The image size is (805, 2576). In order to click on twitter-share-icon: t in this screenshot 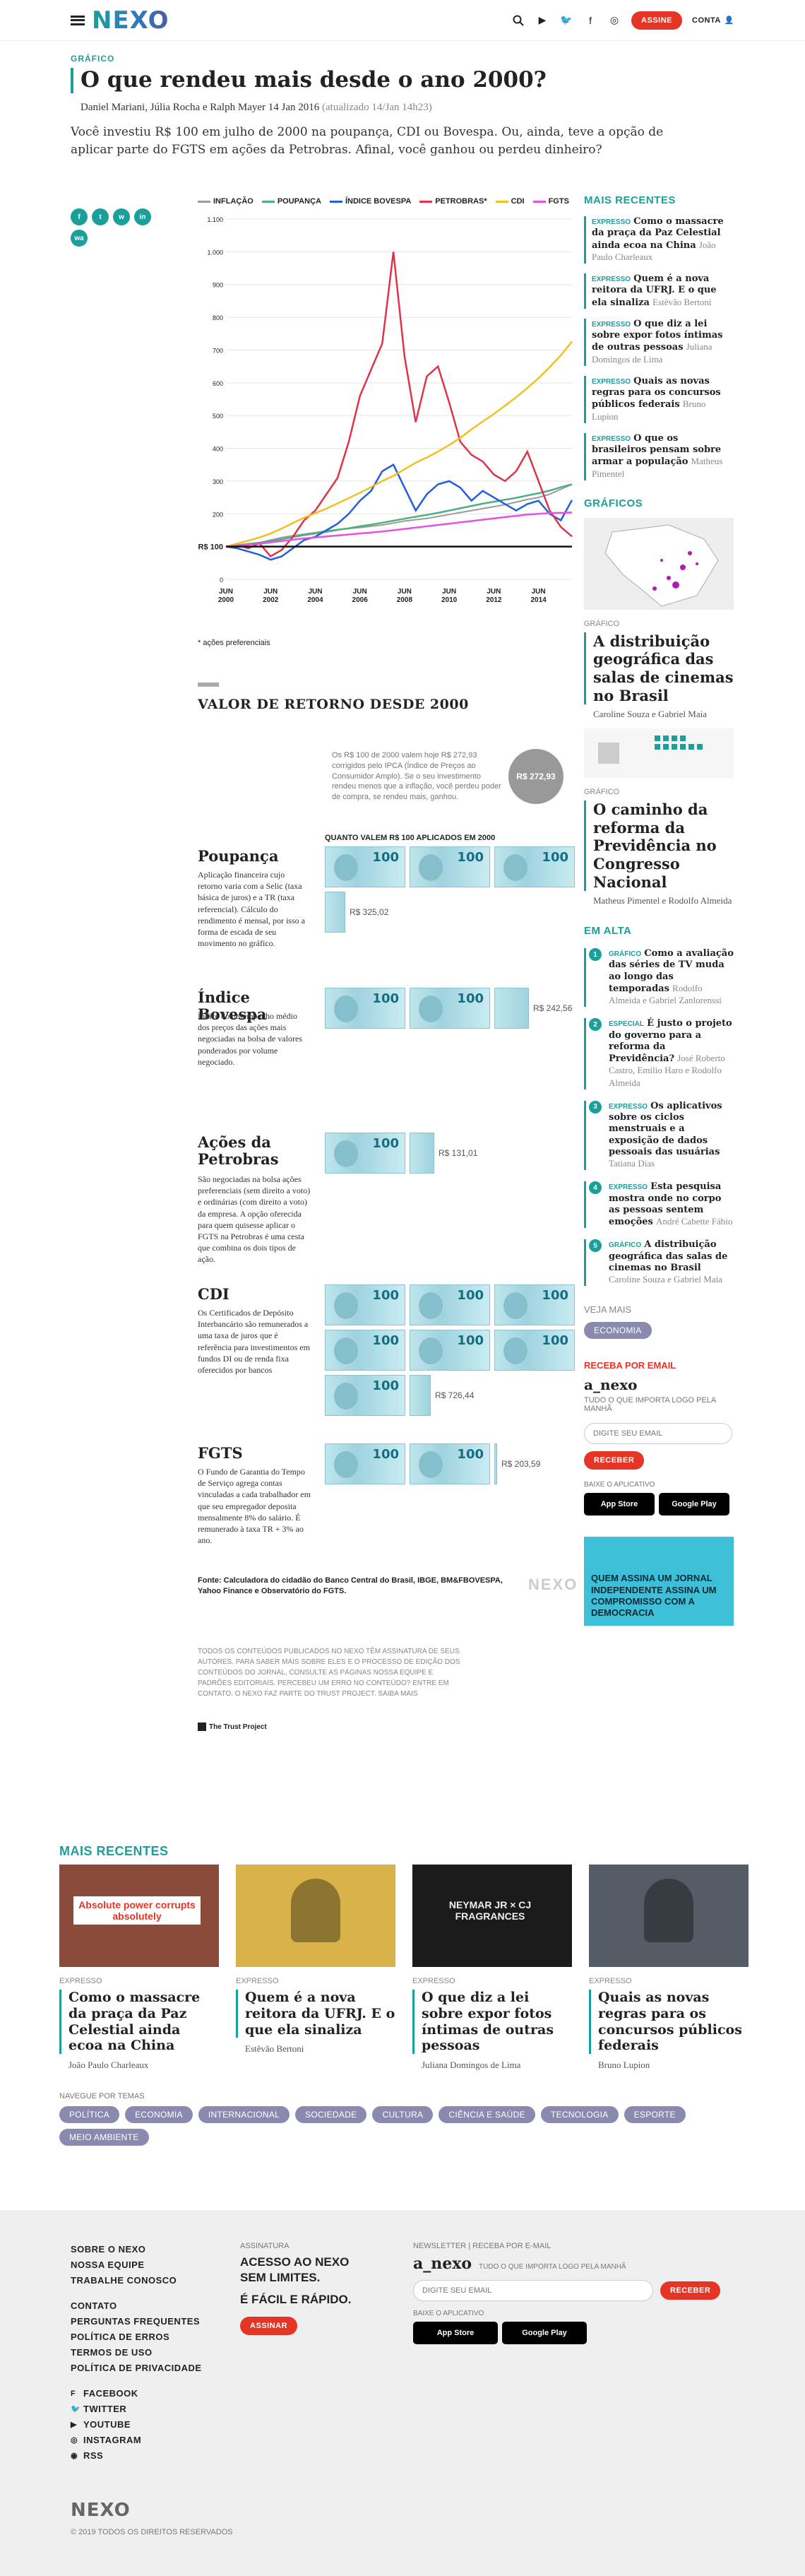, I will do `click(100, 216)`.